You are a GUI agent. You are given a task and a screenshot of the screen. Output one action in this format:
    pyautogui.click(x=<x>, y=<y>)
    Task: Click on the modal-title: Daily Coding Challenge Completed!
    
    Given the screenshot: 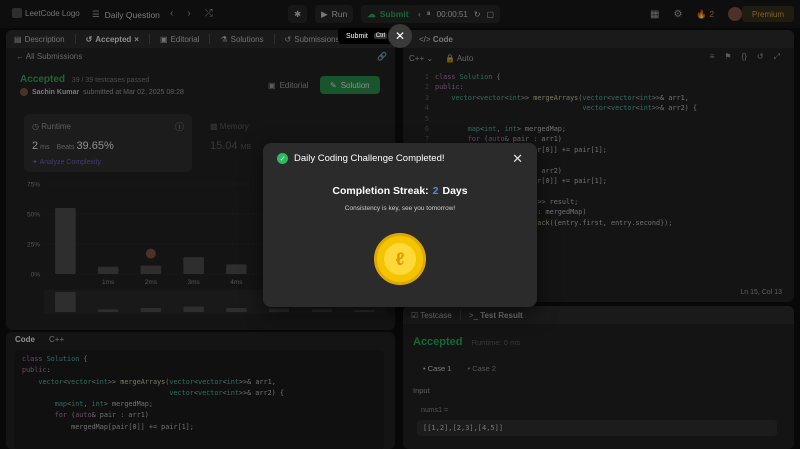 What is the action you would take?
    pyautogui.click(x=369, y=158)
    